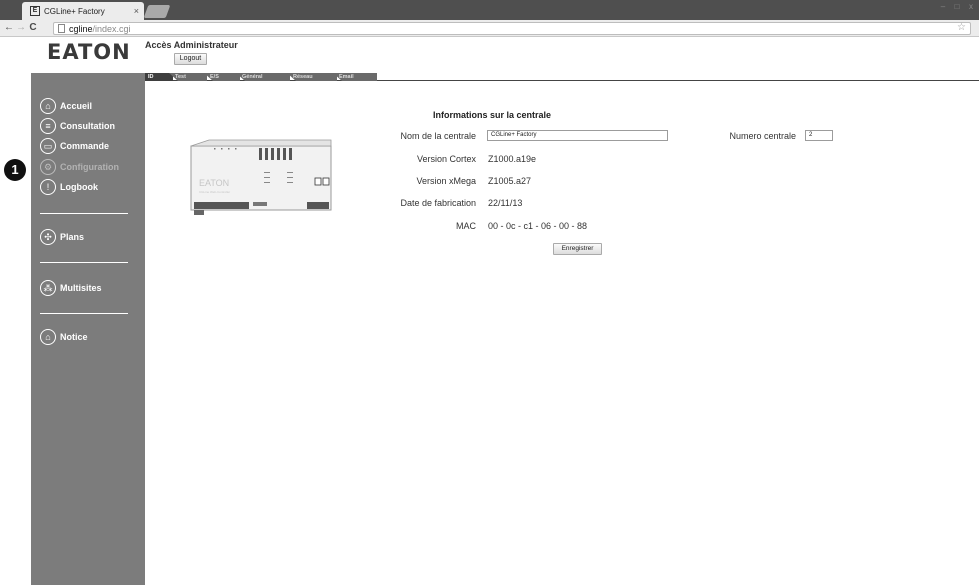 Image resolution: width=979 pixels, height=585 pixels. What do you see at coordinates (48, 337) in the screenshot?
I see `notice-icon: ⌂` at bounding box center [48, 337].